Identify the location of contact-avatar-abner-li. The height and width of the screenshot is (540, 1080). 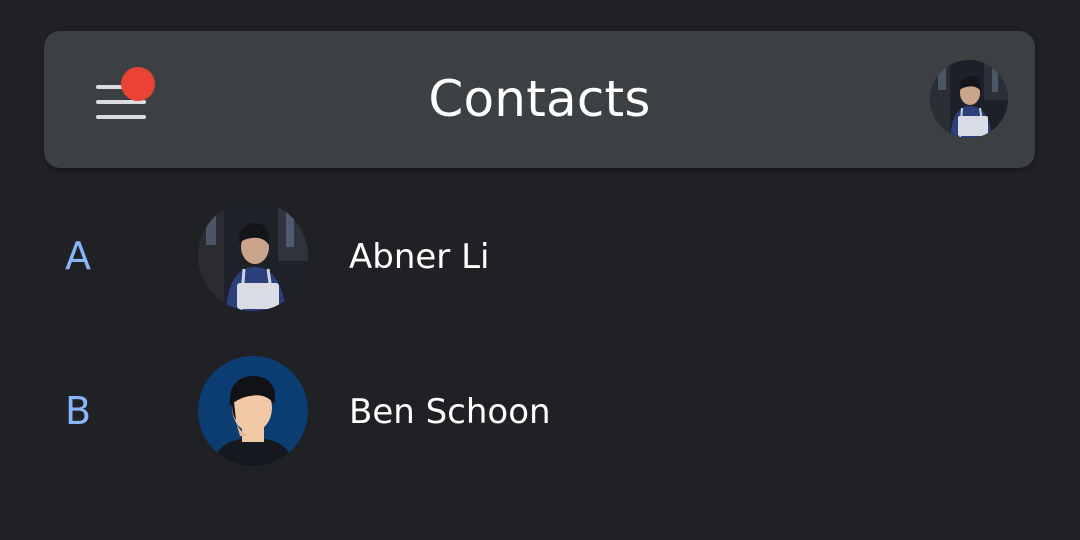
(253, 256).